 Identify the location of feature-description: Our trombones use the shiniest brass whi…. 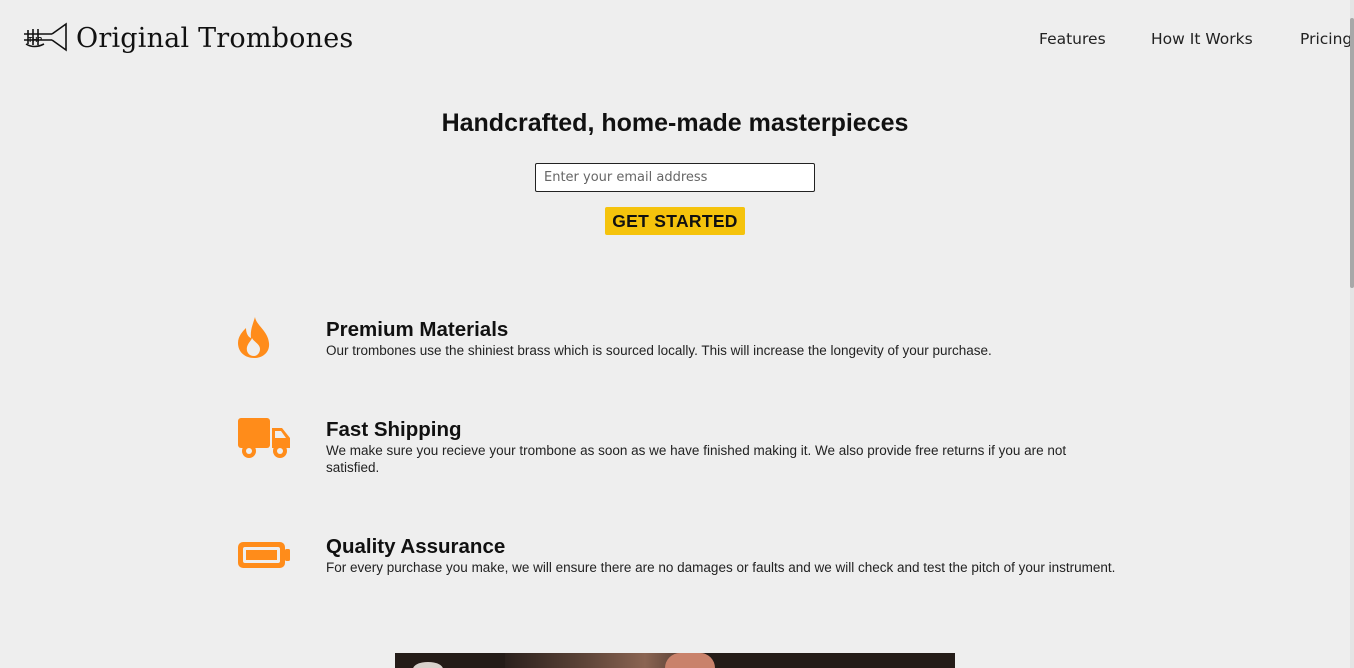
(659, 350).